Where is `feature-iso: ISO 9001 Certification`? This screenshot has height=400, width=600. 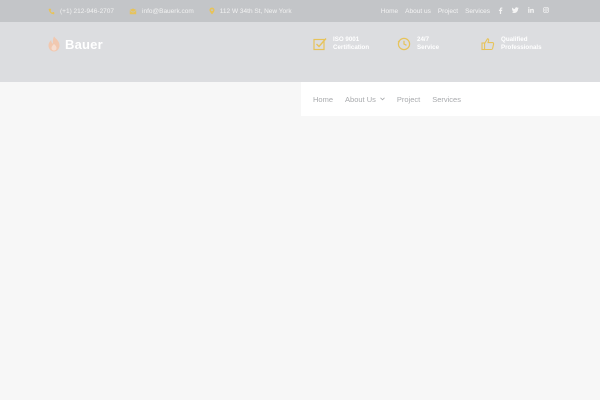
feature-iso: ISO 9001 Certification is located at coordinates (347, 44).